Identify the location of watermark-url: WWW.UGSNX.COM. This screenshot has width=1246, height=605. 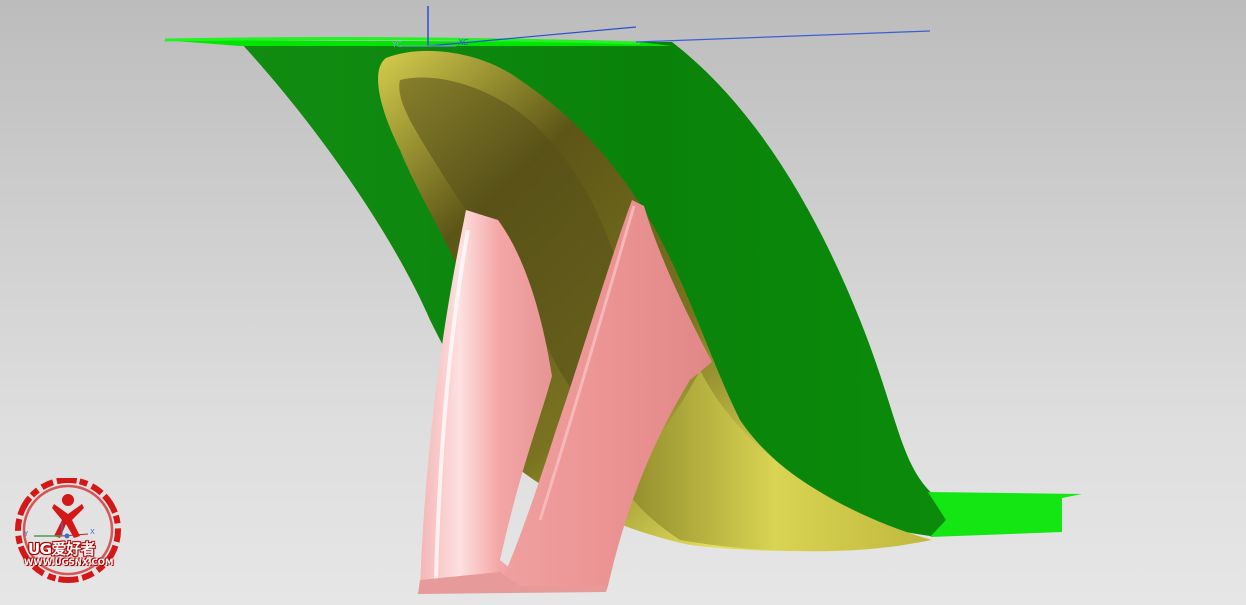
(69, 563).